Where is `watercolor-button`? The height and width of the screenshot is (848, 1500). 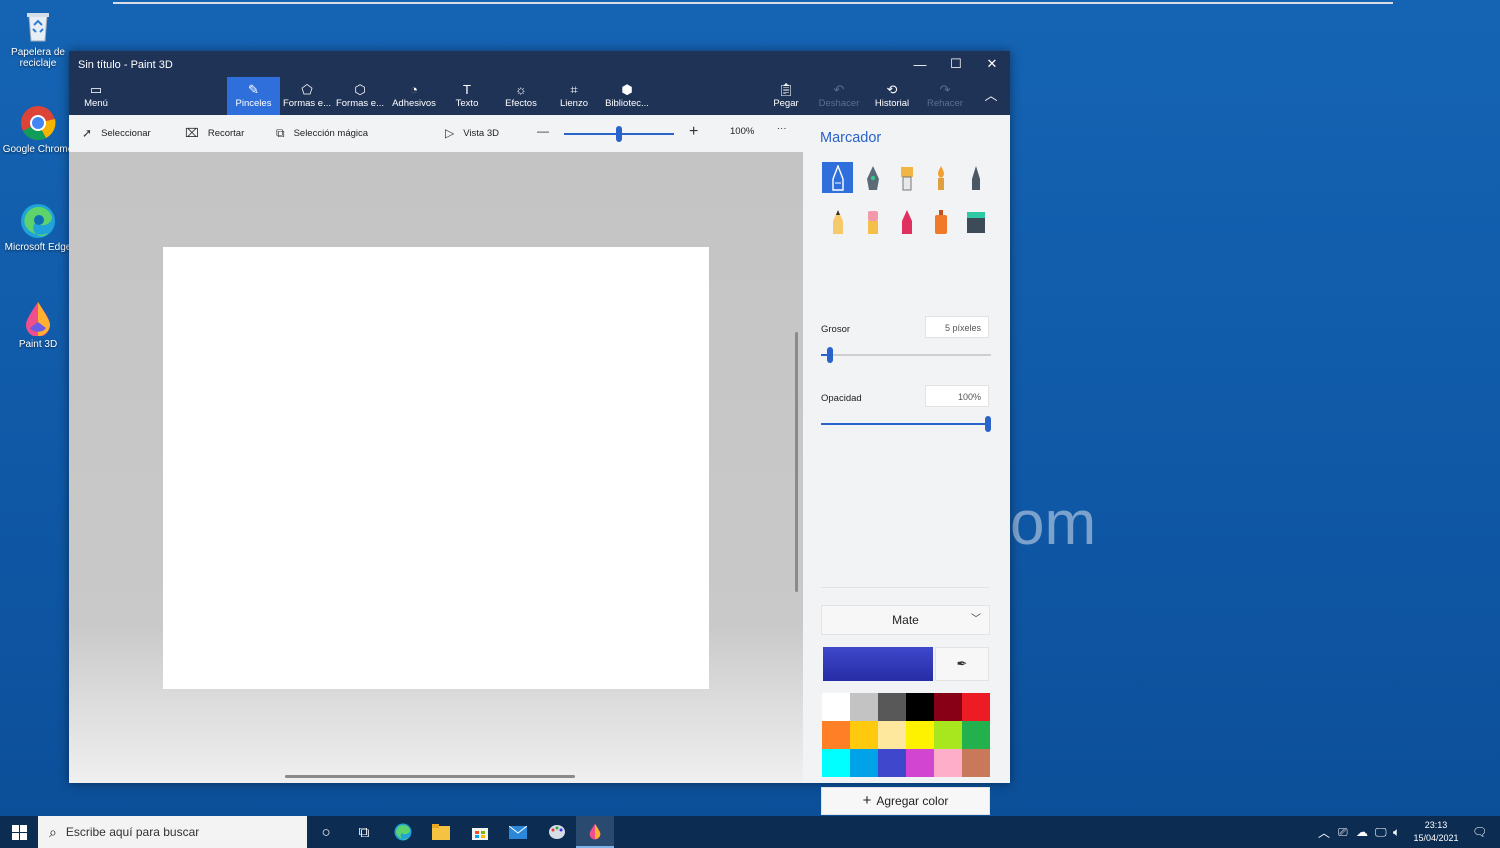
watercolor-button is located at coordinates (940, 177).